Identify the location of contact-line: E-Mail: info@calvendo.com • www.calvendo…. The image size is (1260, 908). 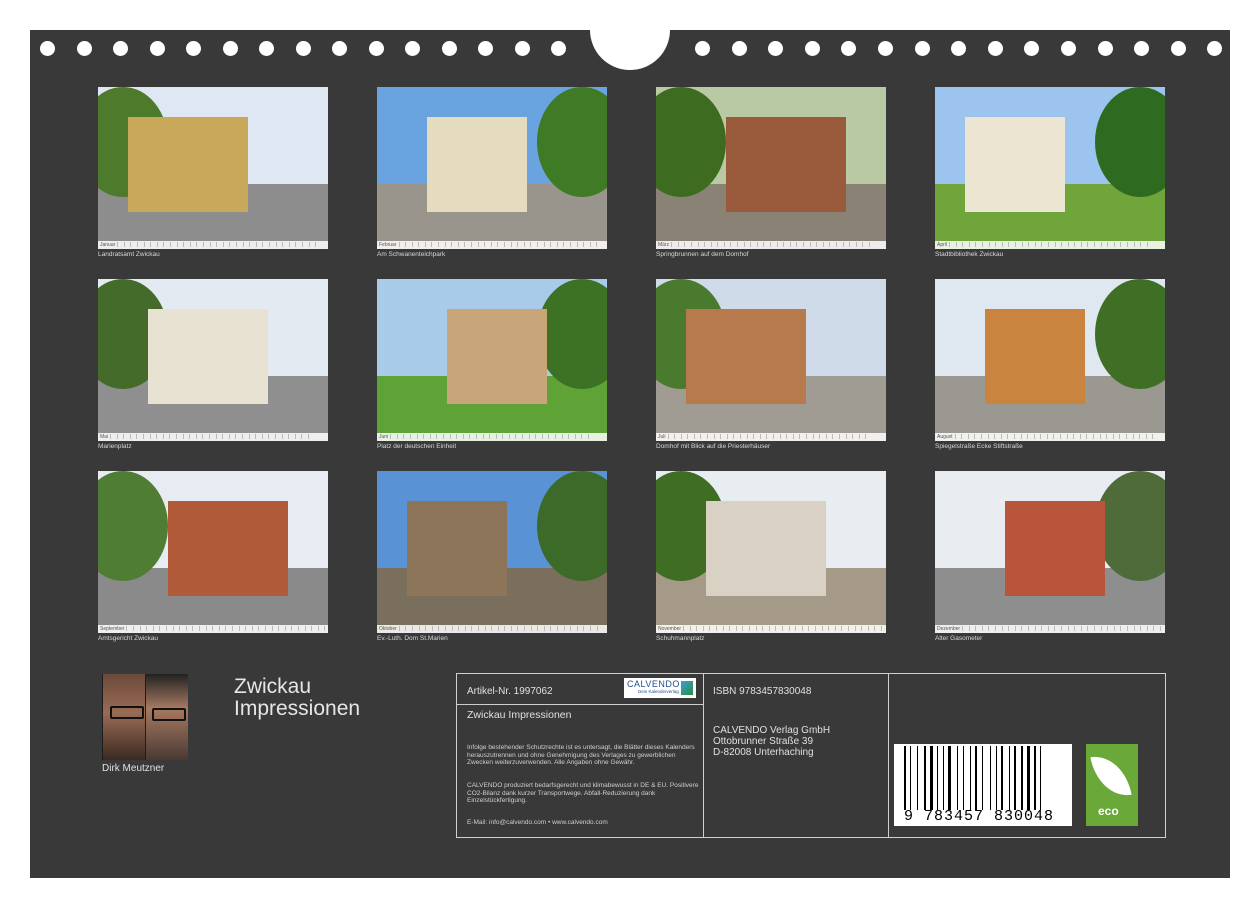
(537, 822).